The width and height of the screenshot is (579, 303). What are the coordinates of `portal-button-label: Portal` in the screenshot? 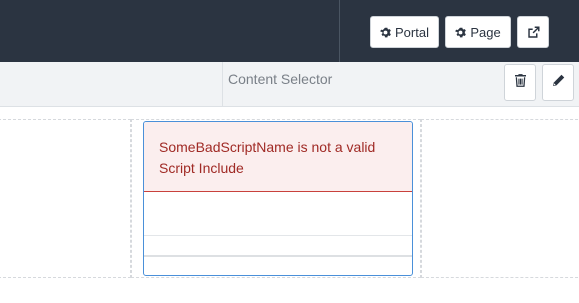 It's located at (412, 32).